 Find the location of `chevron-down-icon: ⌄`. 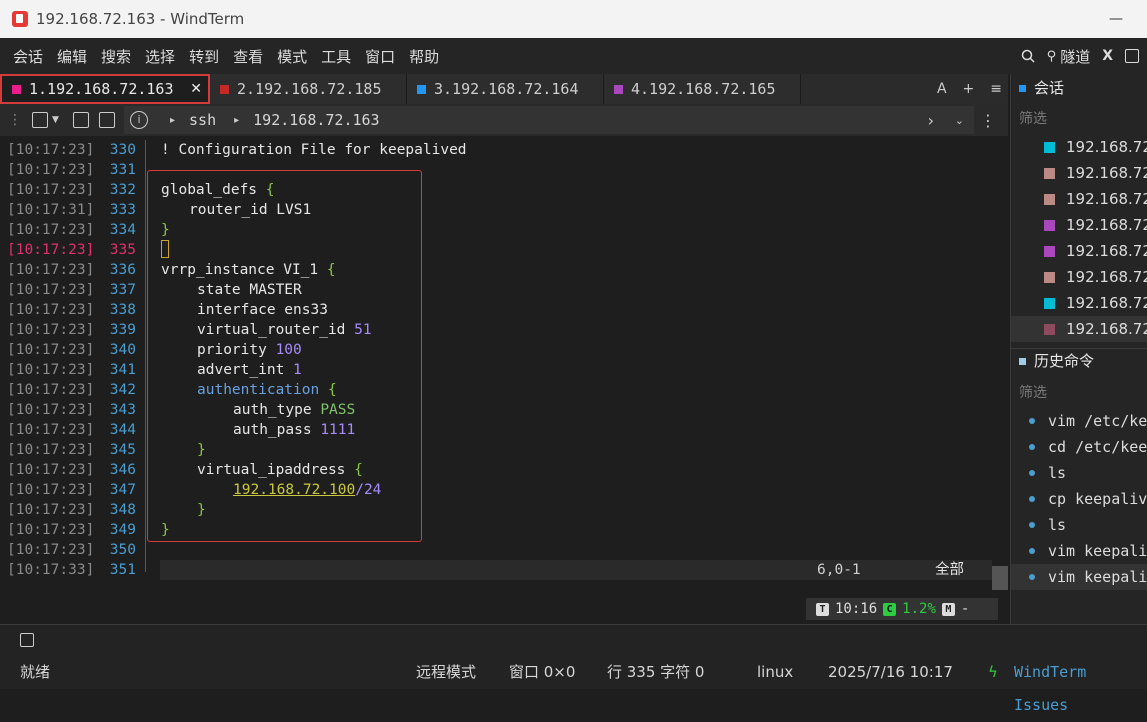

chevron-down-icon: ⌄ is located at coordinates (959, 120).